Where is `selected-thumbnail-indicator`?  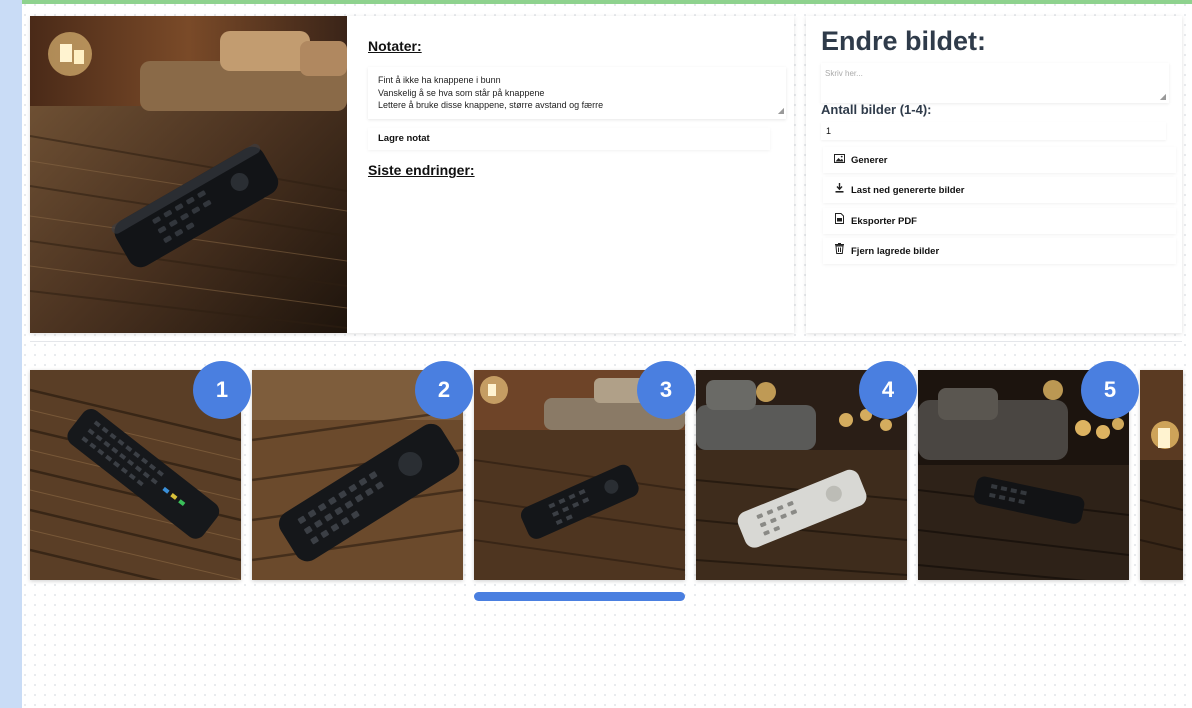 selected-thumbnail-indicator is located at coordinates (579, 596).